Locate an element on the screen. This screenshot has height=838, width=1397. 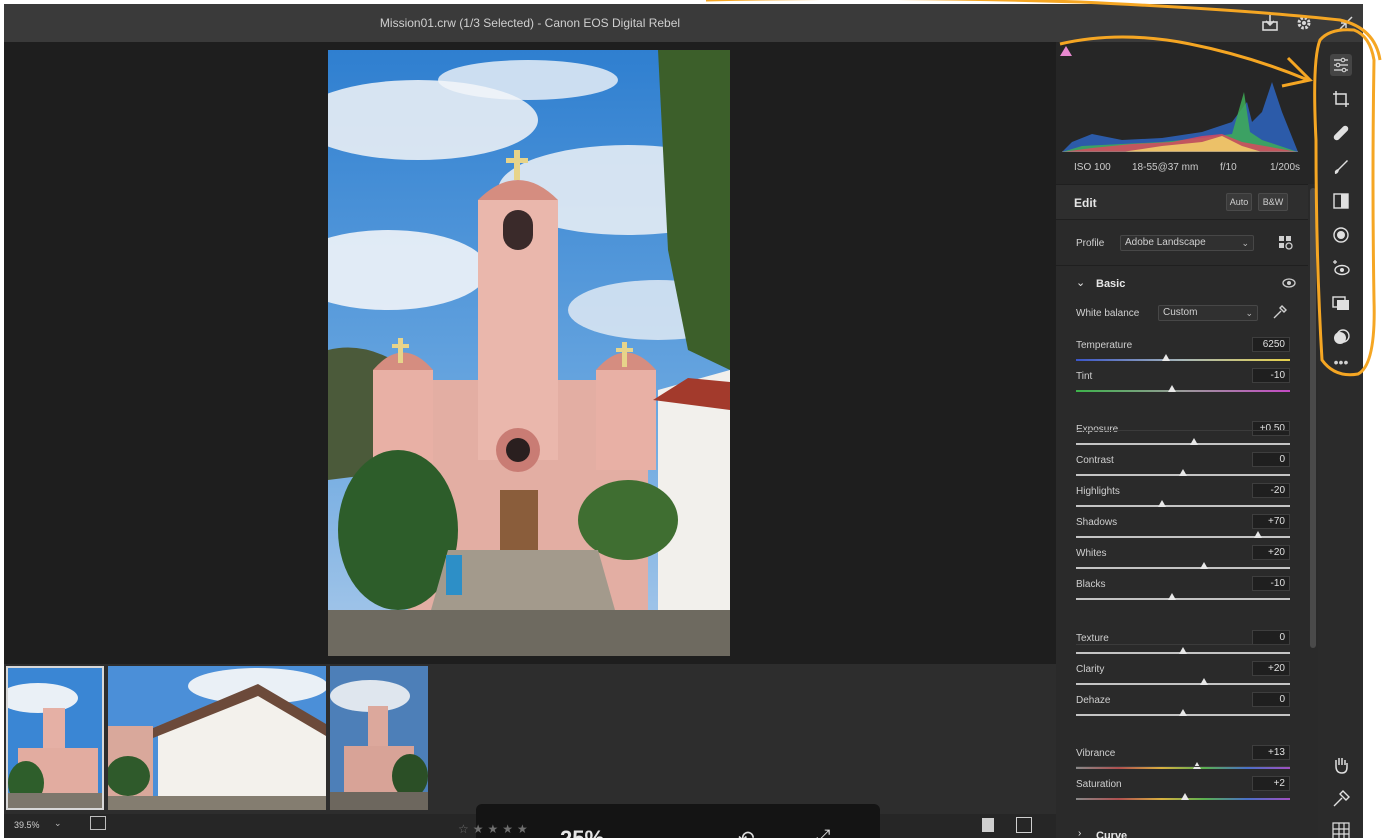
save-icon is located at coordinates (1270, 23).